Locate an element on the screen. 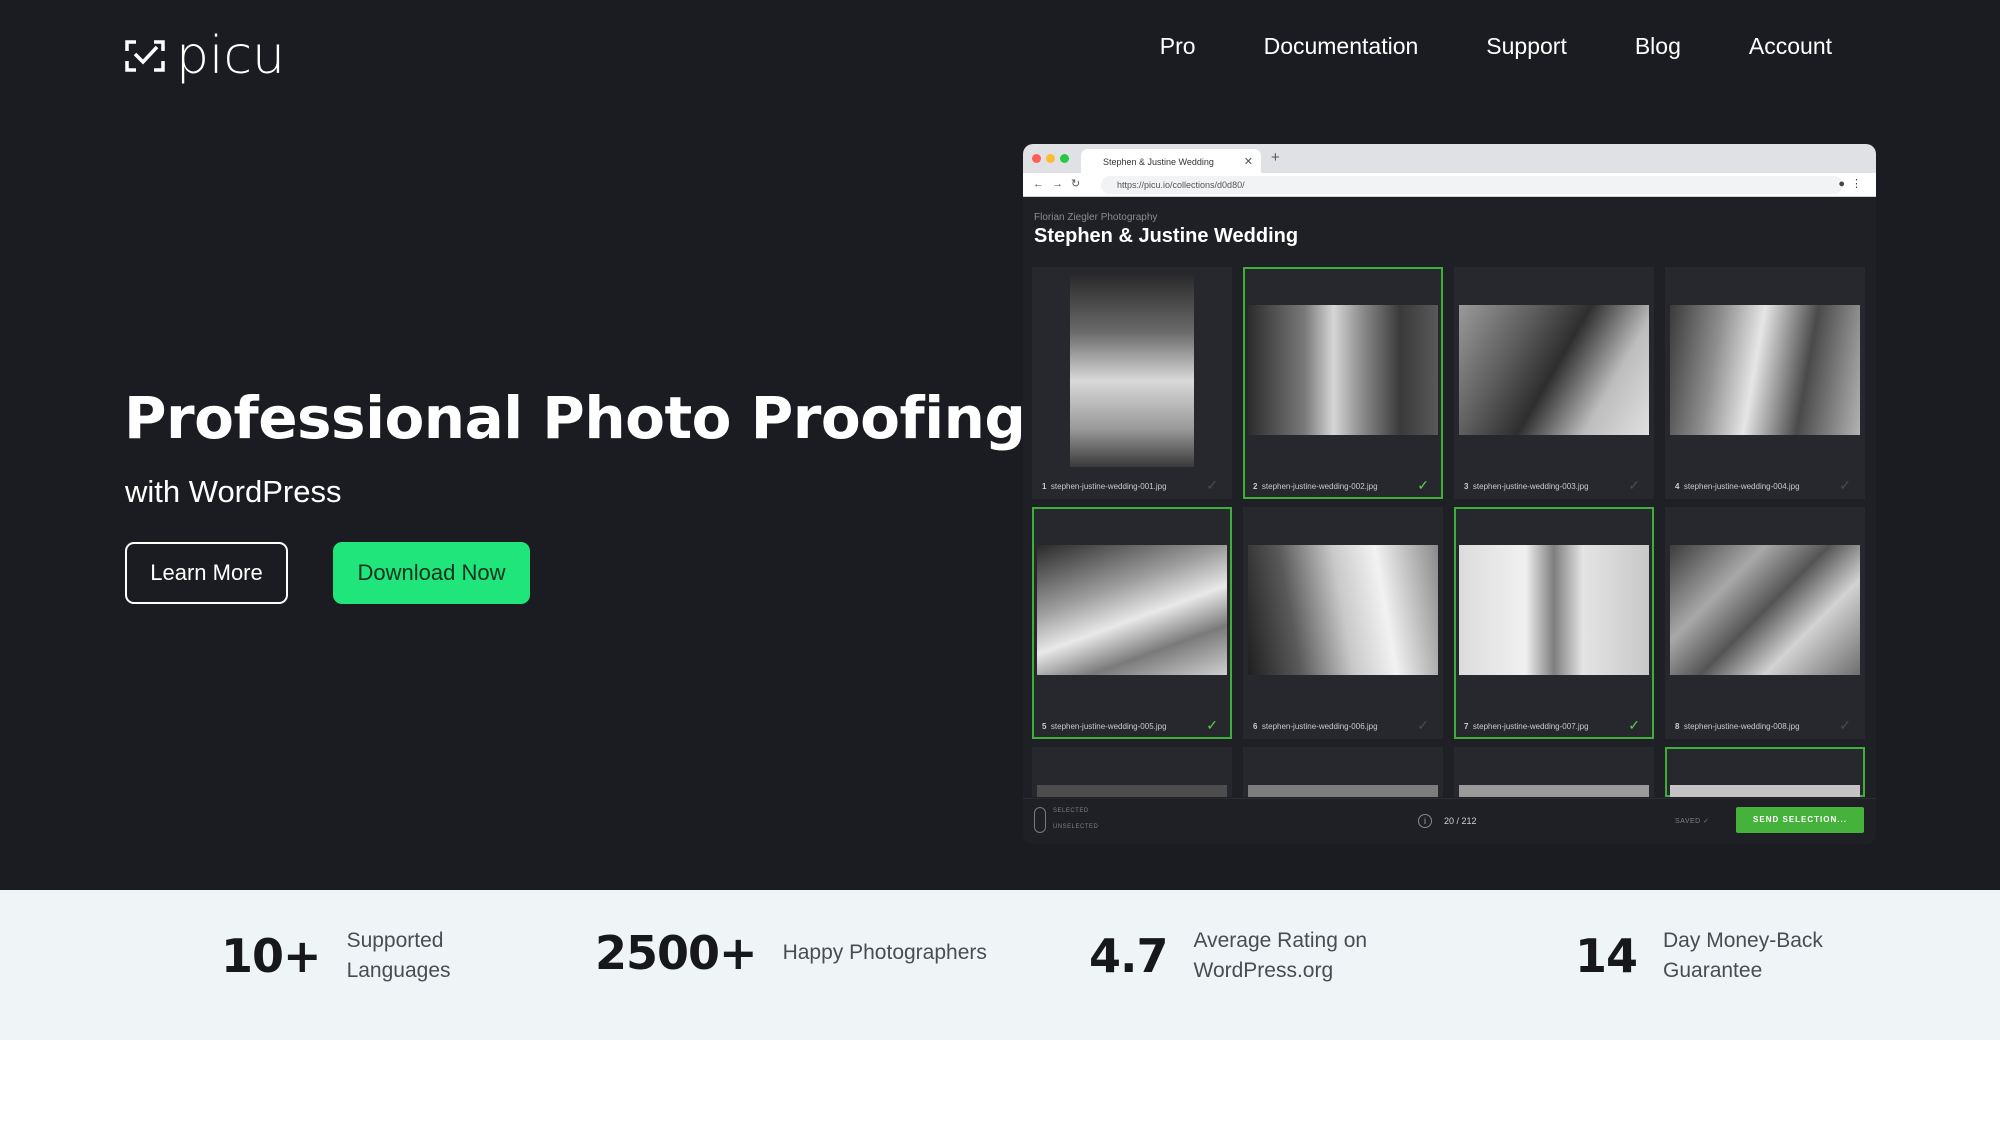 This screenshot has height=1125, width=2000. stat-guarantee: 14 Day Money-Back Guarantee is located at coordinates (1709, 956).